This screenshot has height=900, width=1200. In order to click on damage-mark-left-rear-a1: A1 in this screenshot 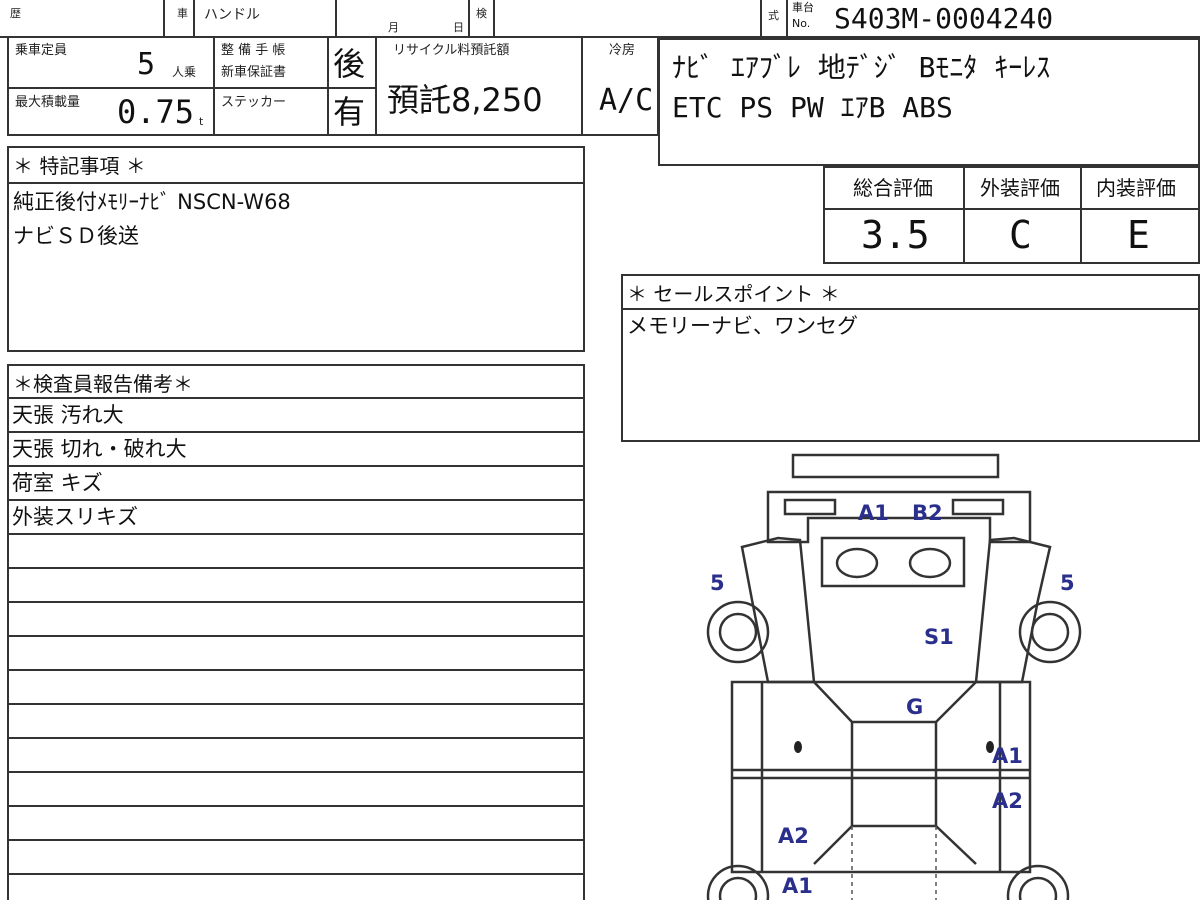, I will do `click(797, 886)`.